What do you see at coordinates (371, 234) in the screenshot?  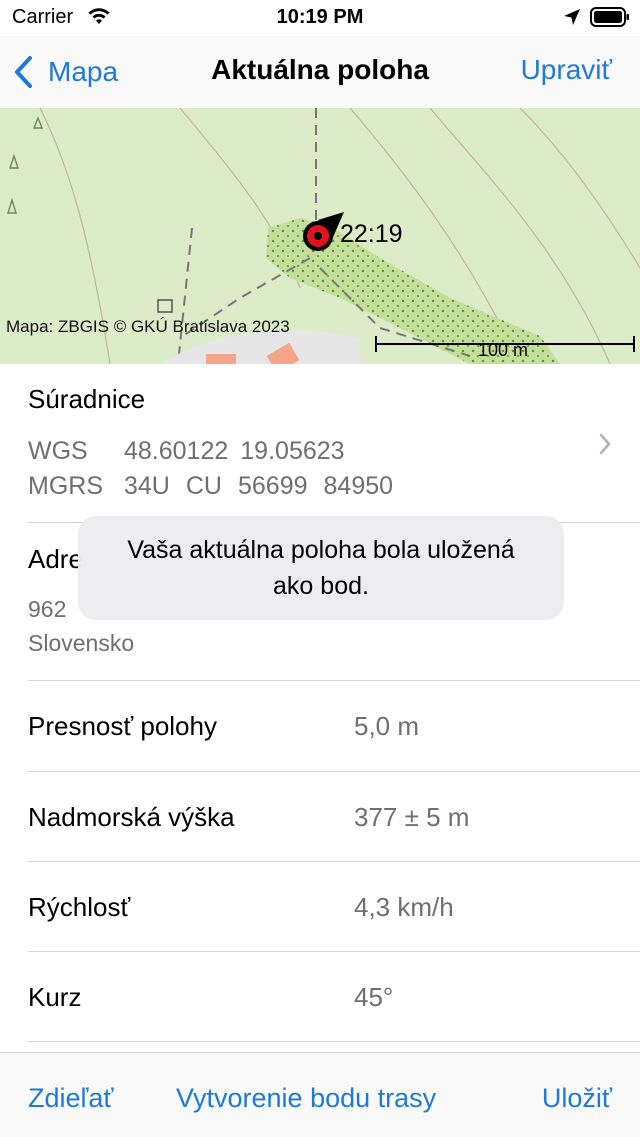 I see `marker-time-label: 22:19` at bounding box center [371, 234].